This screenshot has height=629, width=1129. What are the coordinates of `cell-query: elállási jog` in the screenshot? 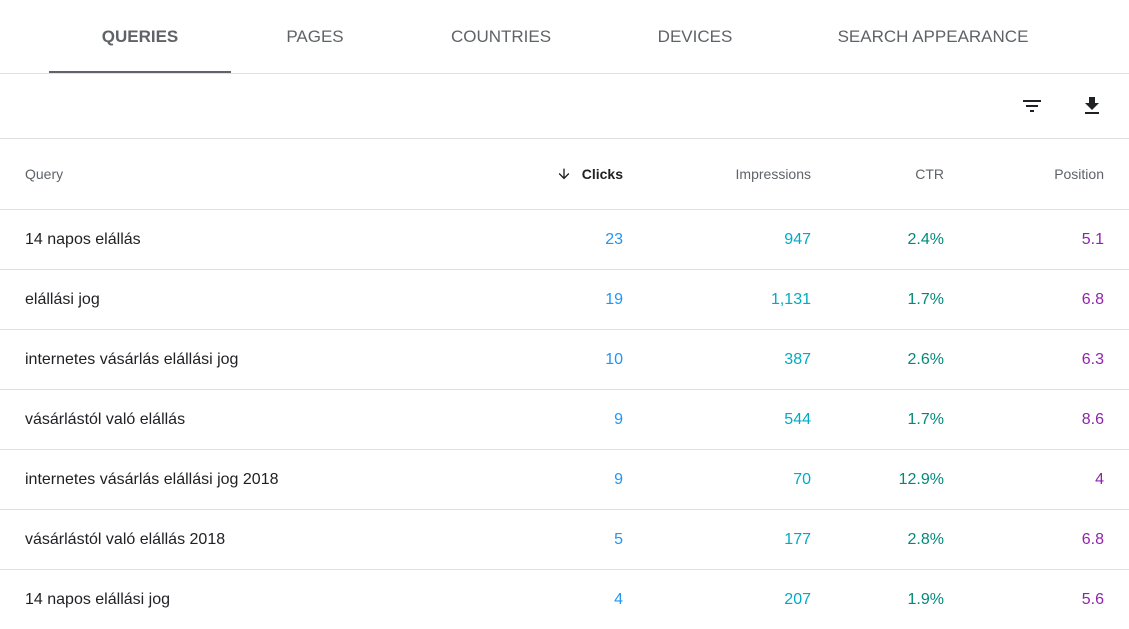 It's located at (62, 299).